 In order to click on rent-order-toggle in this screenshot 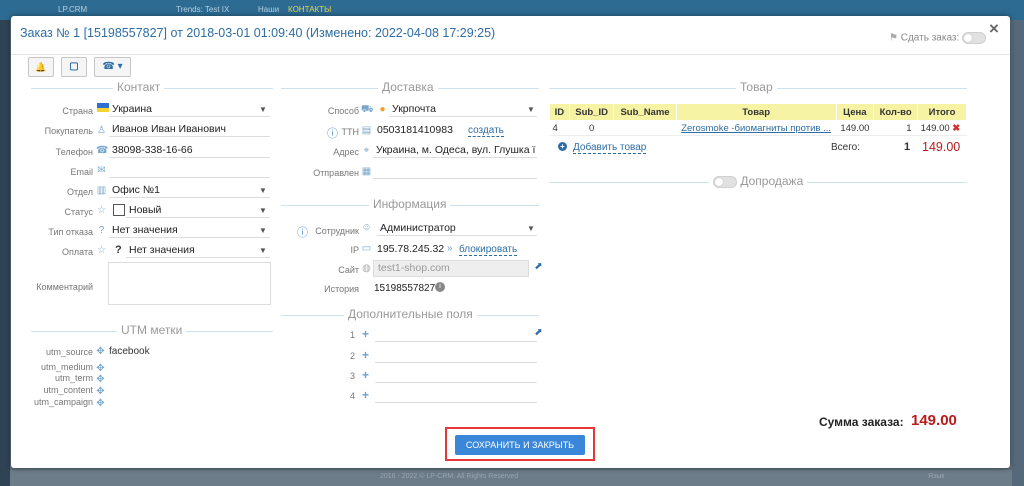, I will do `click(974, 38)`.